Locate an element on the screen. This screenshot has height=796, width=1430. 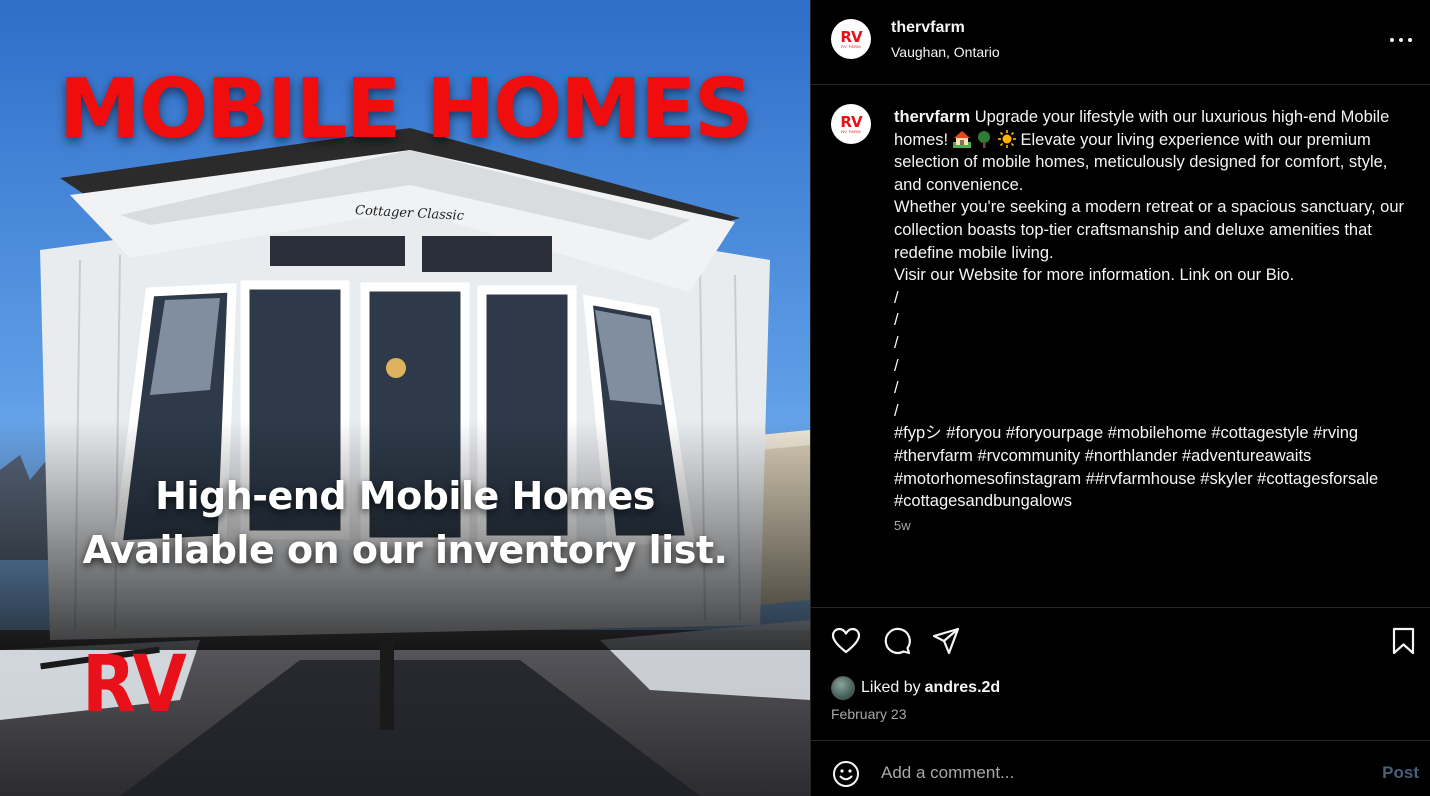
liked-by-prefix: Liked by is located at coordinates (891, 687).